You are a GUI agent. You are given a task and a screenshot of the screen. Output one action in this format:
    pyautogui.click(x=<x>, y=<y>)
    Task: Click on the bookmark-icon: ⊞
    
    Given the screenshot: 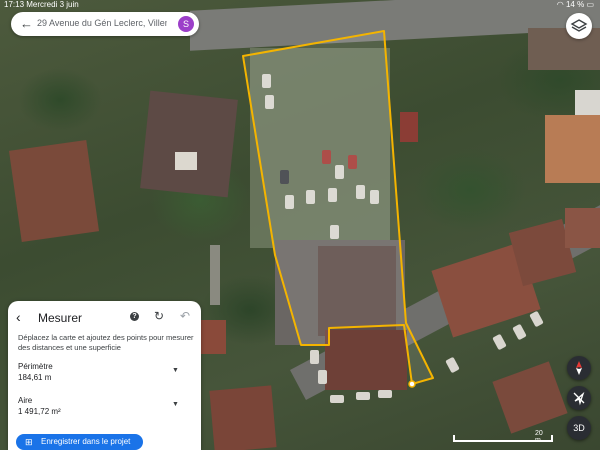 What is the action you would take?
    pyautogui.click(x=29, y=442)
    